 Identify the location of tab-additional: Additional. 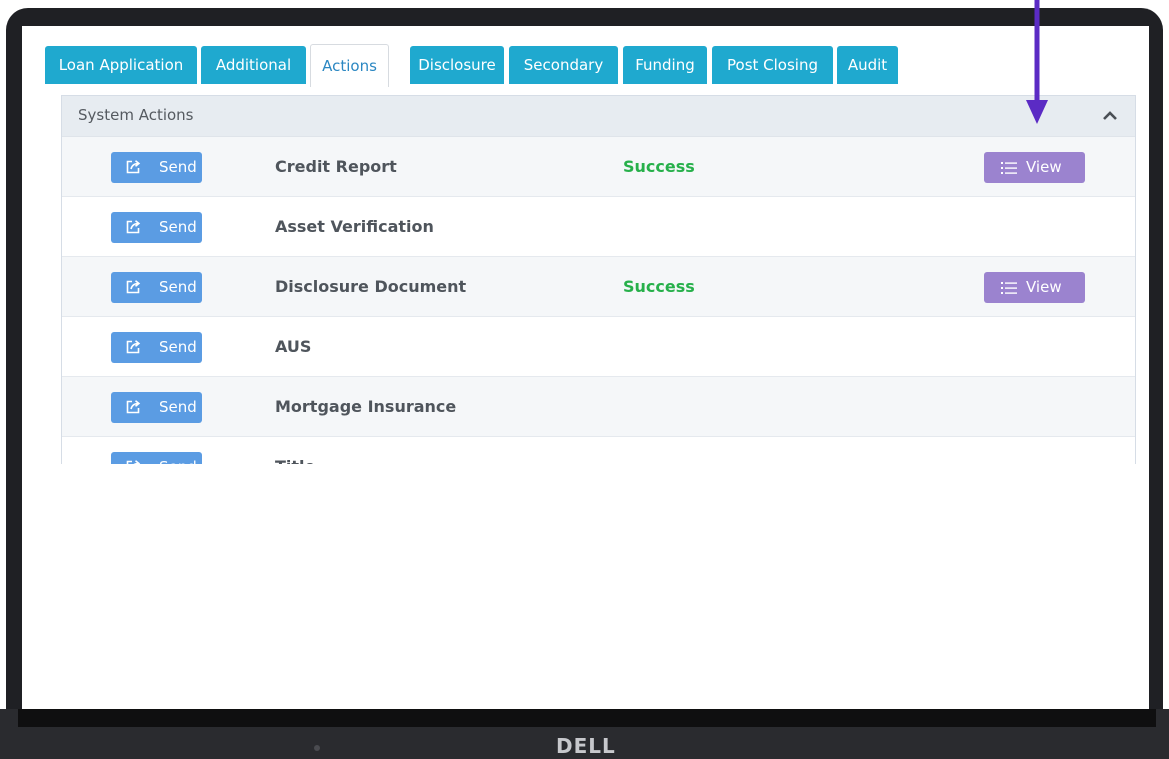
(253, 65).